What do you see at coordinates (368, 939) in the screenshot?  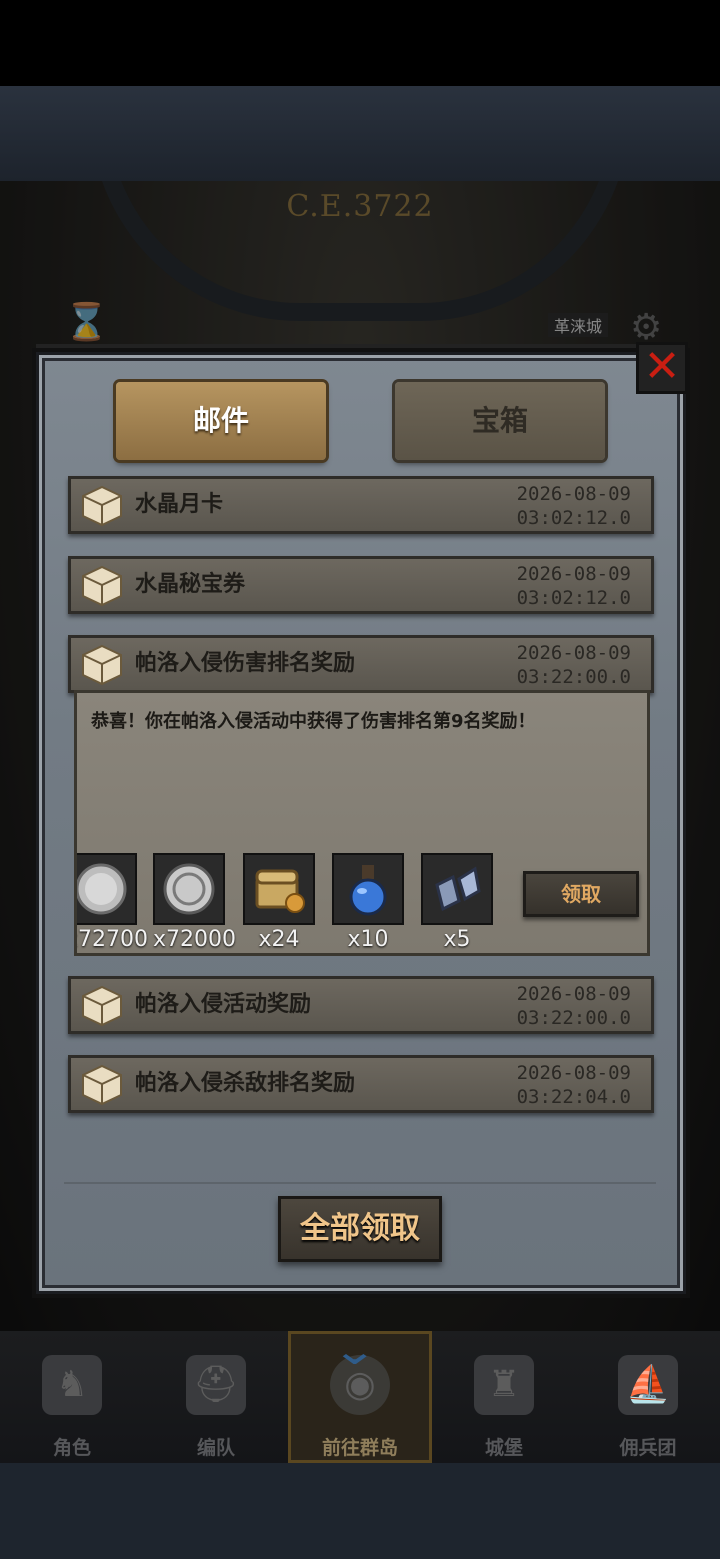 I see `reward-qty: x10` at bounding box center [368, 939].